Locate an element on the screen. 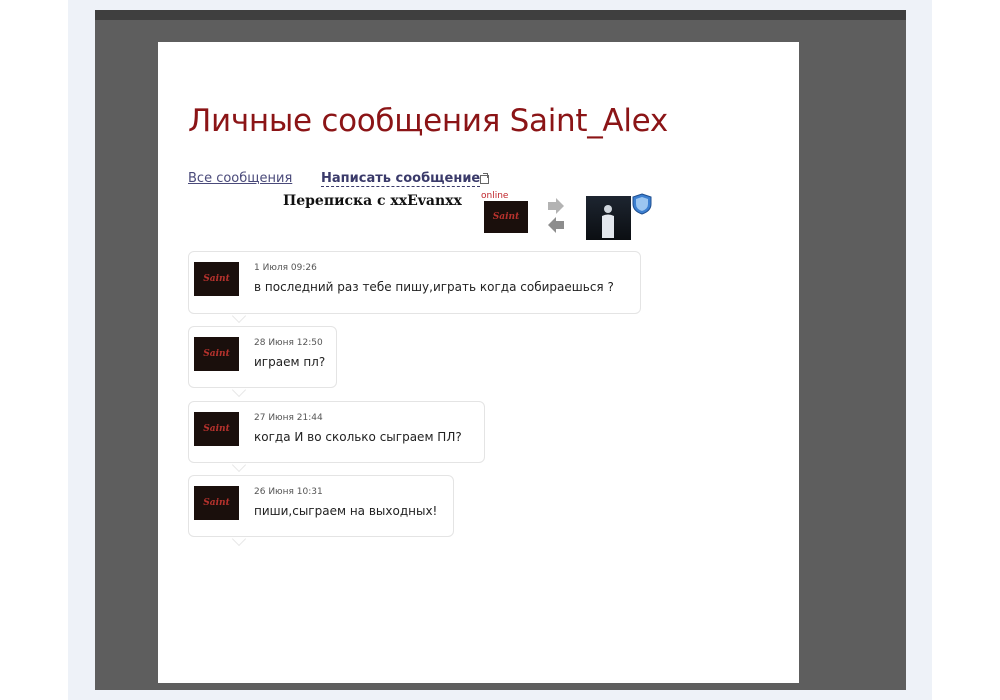 Image resolution: width=1000 pixels, height=700 pixels. window-topbar is located at coordinates (500, 15).